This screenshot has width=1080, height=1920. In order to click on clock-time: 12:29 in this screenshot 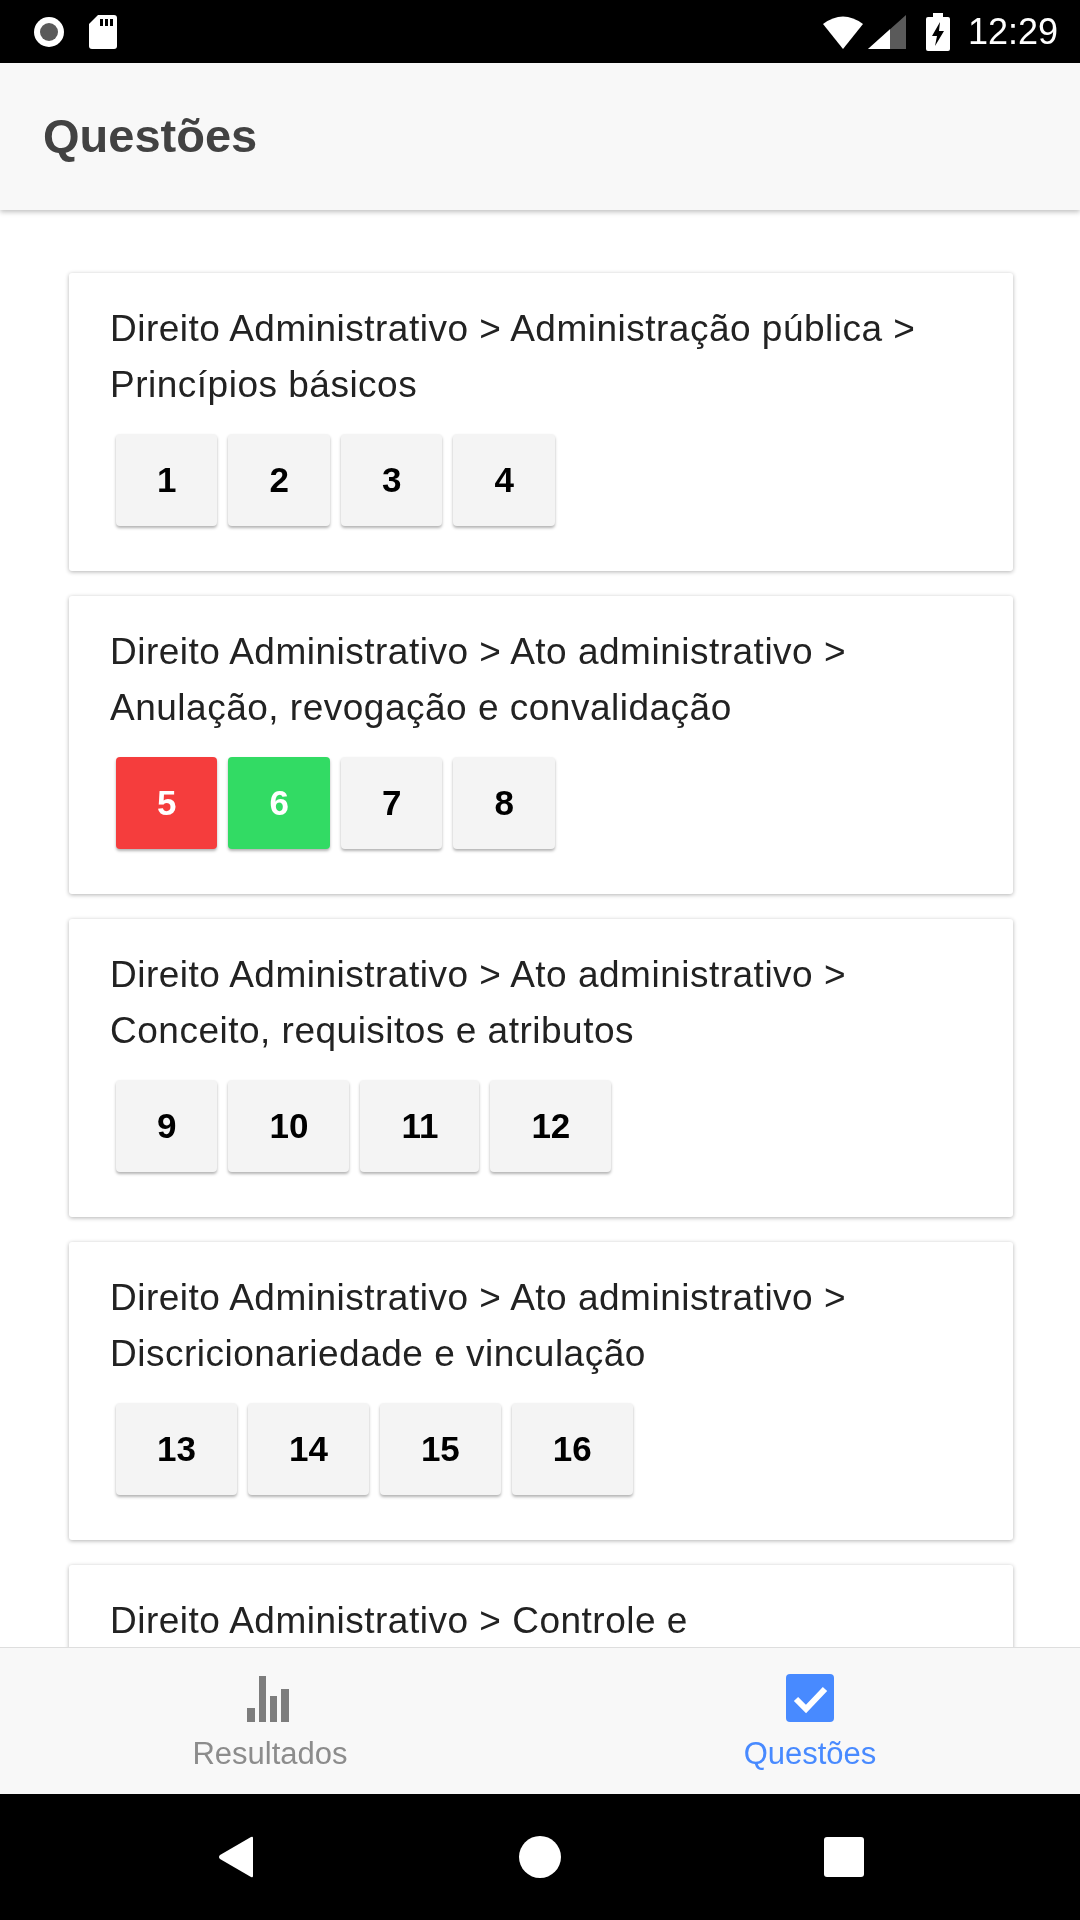, I will do `click(1012, 31)`.